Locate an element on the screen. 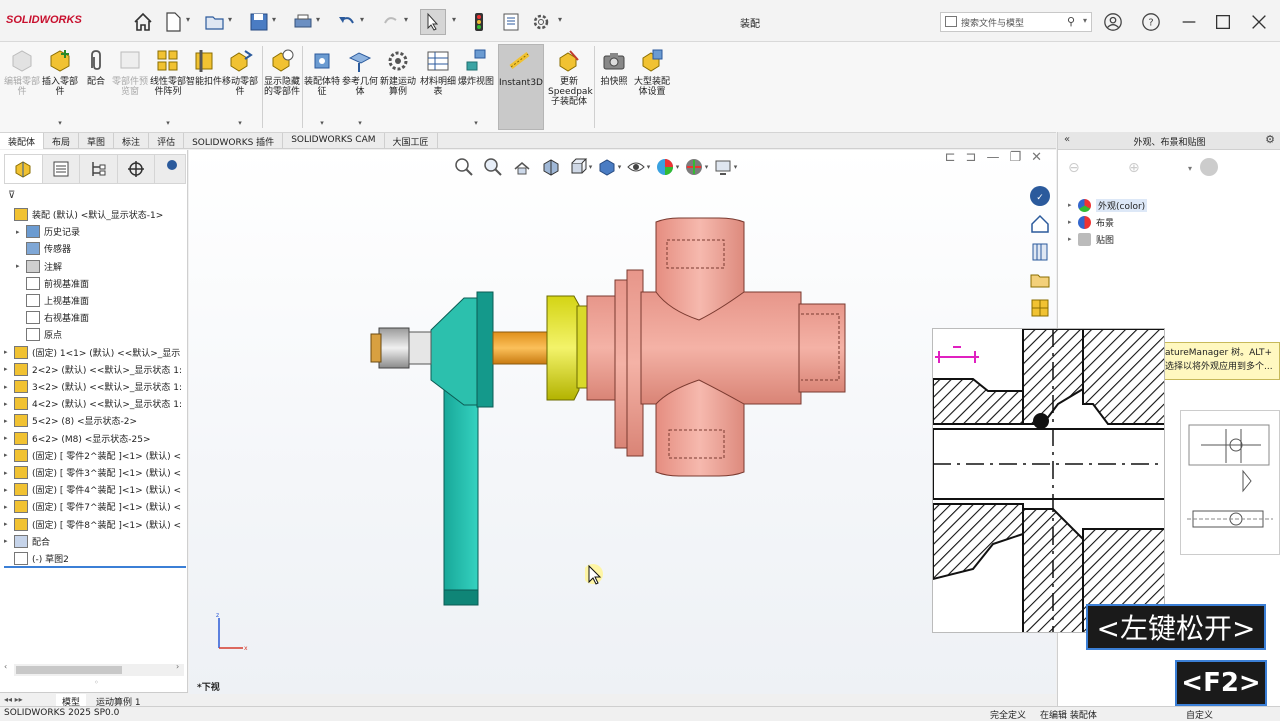  mate-button: 配合 is located at coordinates (96, 87).